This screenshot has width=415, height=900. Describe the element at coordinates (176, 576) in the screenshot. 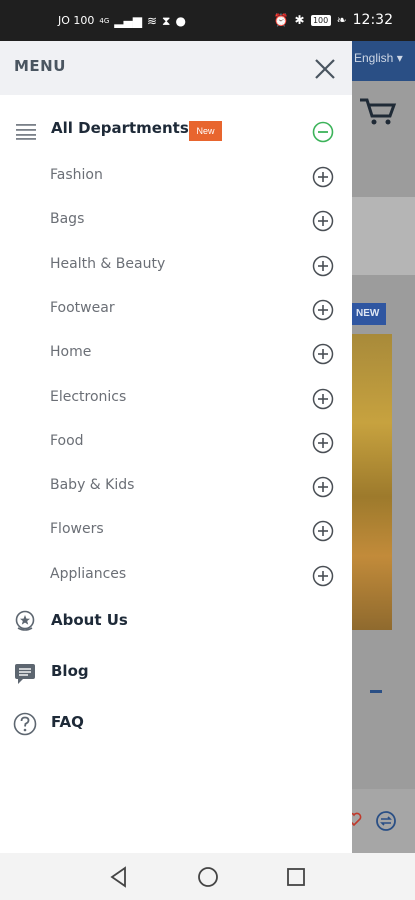

I see `category-item: Appliances` at that location.